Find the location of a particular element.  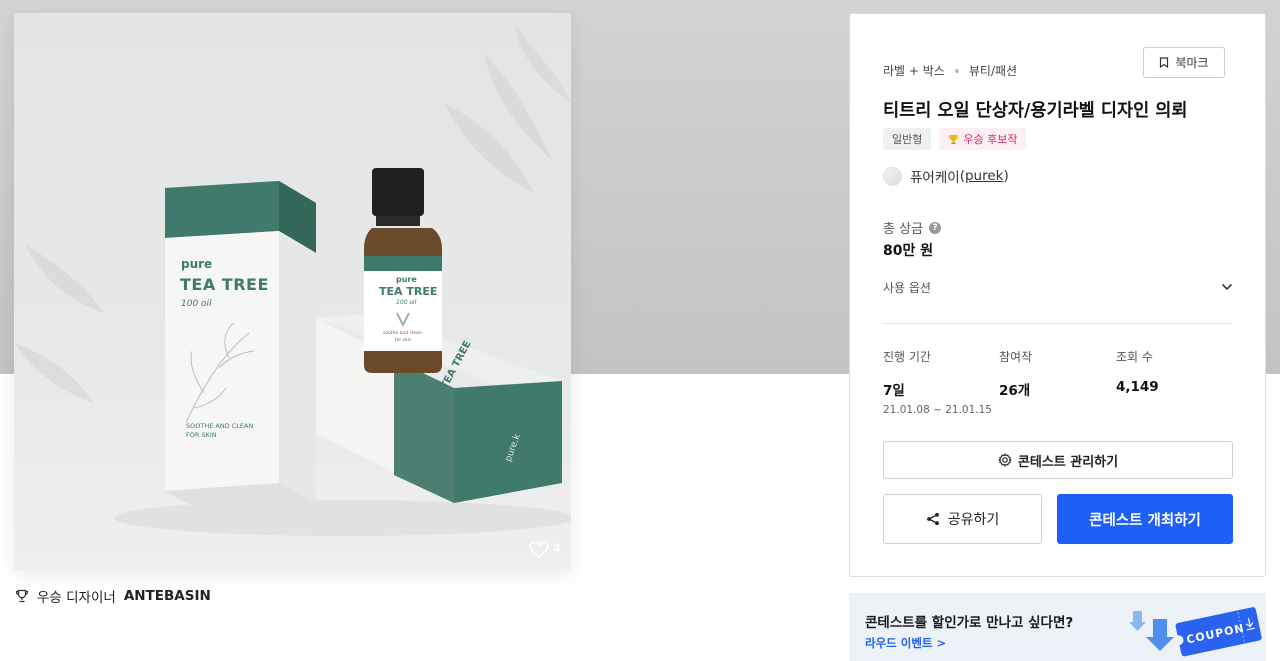

stat-views-value: 4,149 is located at coordinates (1137, 387).